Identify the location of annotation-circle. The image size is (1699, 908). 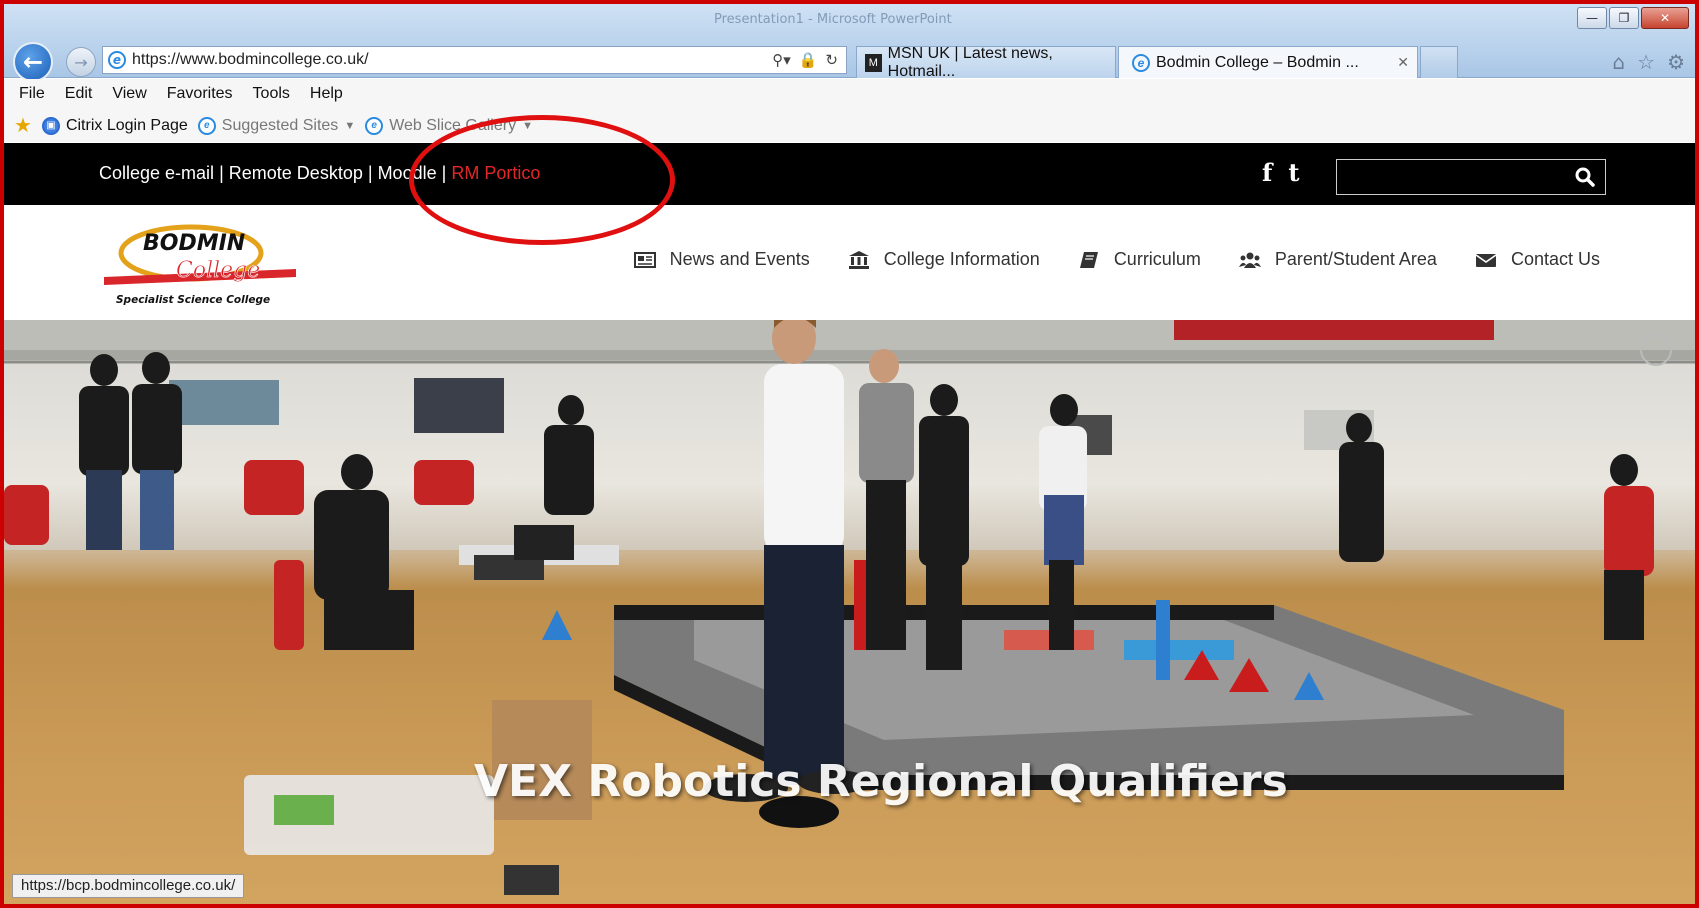
(542, 180).